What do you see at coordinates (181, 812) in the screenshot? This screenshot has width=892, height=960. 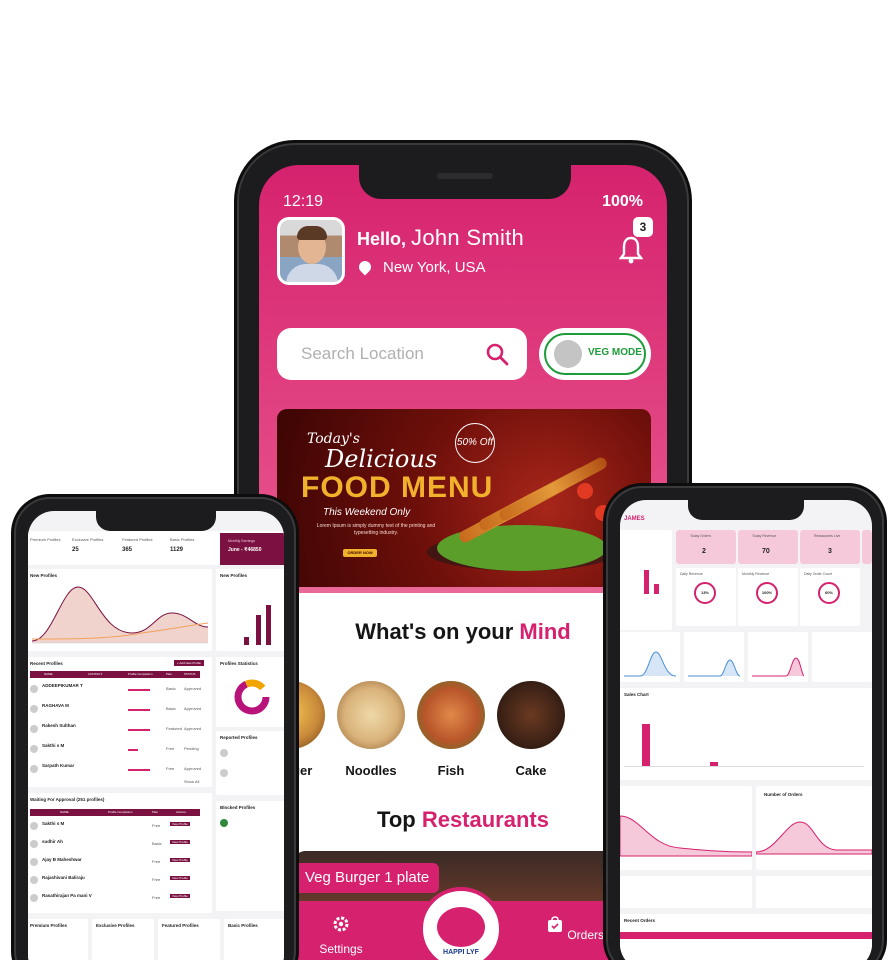 I see `wth-actions: Actions` at bounding box center [181, 812].